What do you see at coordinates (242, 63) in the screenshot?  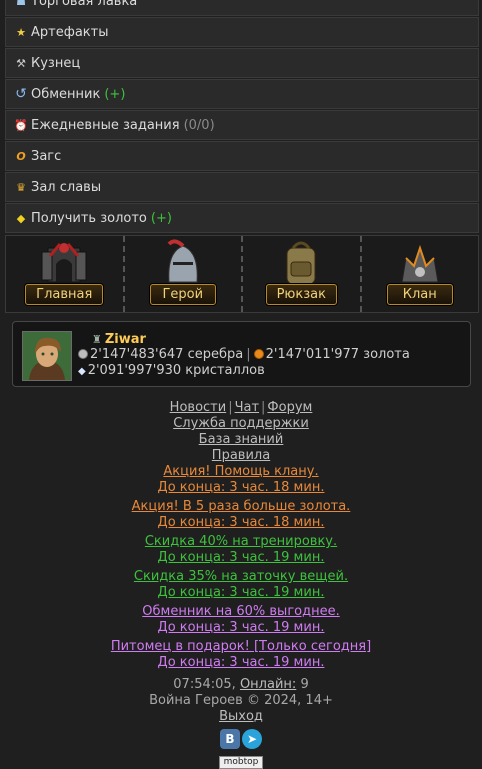 I see `menu-item-blacksmith: ⚒ Кузнец` at bounding box center [242, 63].